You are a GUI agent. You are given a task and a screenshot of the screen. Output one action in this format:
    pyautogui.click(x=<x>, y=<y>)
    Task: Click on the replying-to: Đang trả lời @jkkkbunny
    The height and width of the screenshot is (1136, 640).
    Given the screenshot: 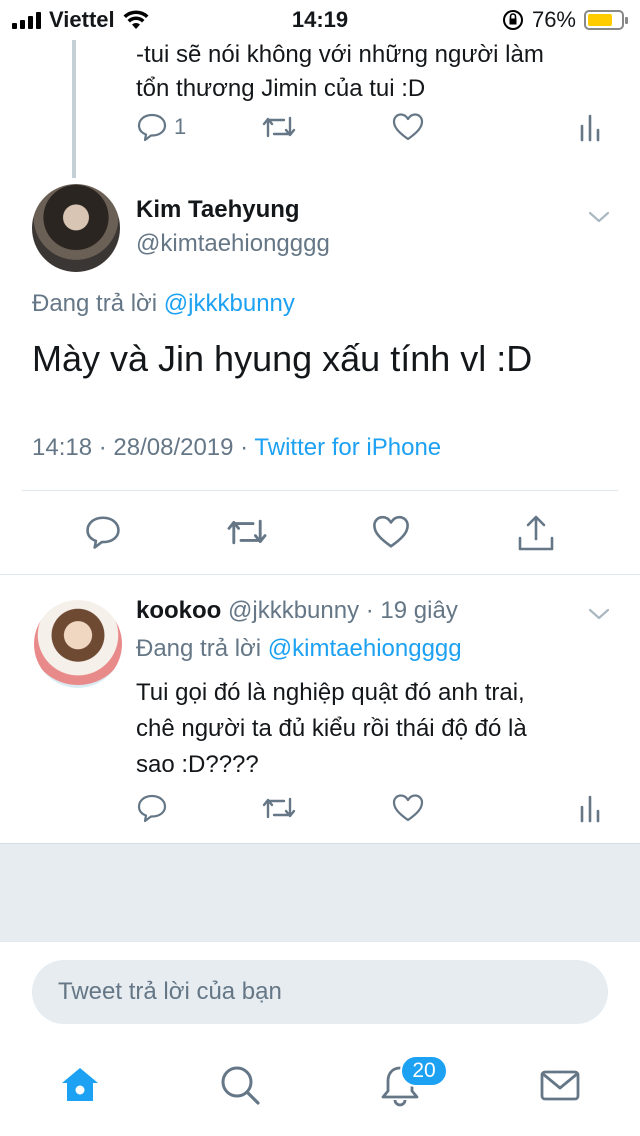 What is the action you would take?
    pyautogui.click(x=163, y=303)
    